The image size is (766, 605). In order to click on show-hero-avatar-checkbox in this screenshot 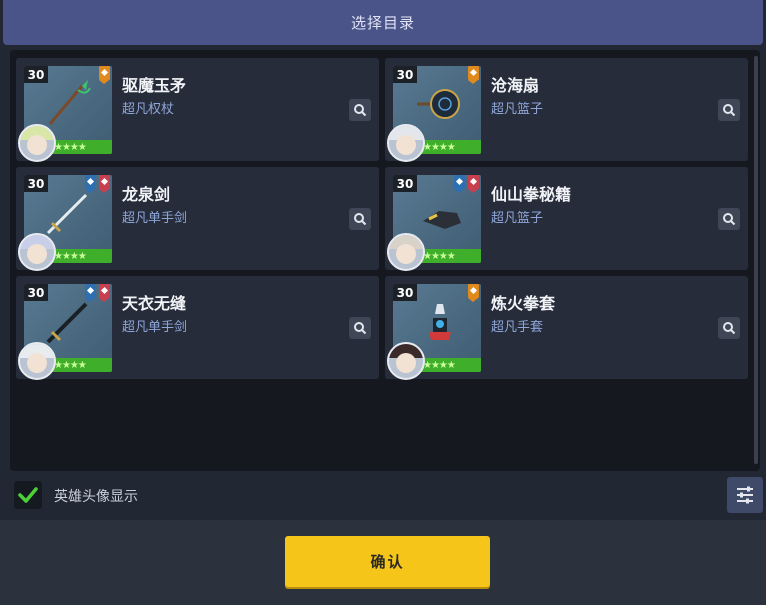, I will do `click(28, 495)`.